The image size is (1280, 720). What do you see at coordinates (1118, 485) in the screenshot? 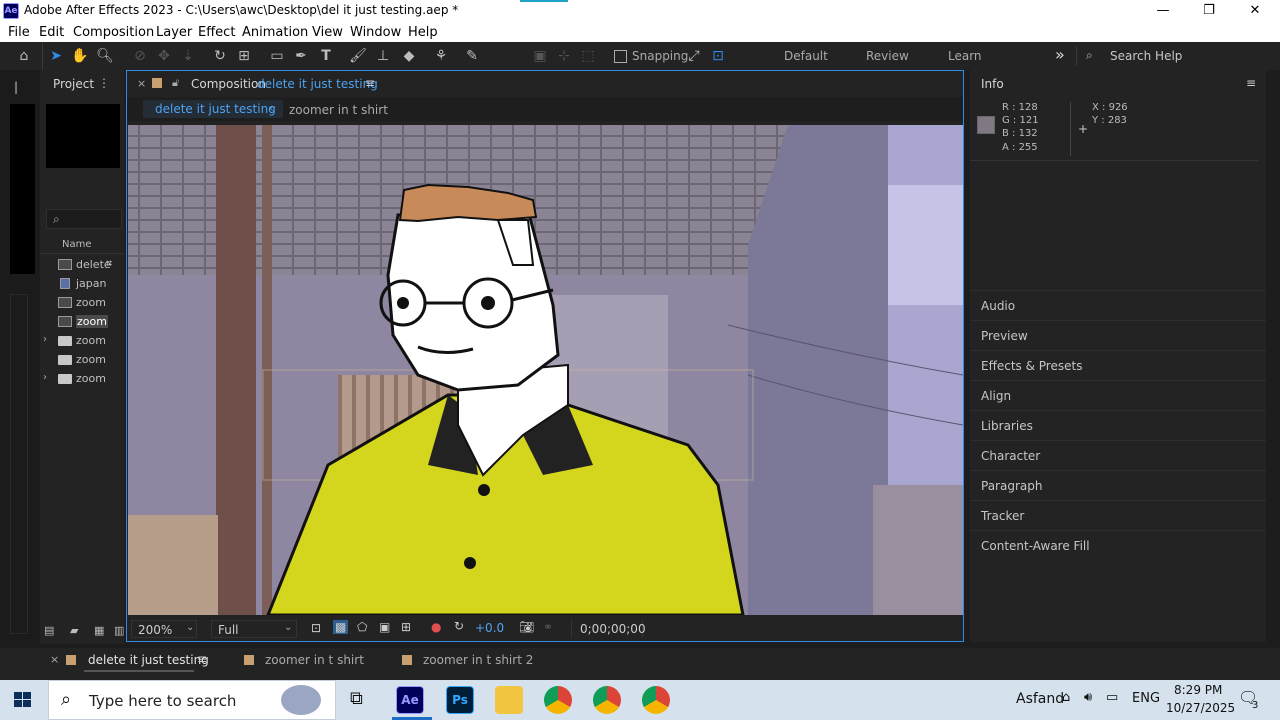
I see `panel-paragraph: Paragraph` at bounding box center [1118, 485].